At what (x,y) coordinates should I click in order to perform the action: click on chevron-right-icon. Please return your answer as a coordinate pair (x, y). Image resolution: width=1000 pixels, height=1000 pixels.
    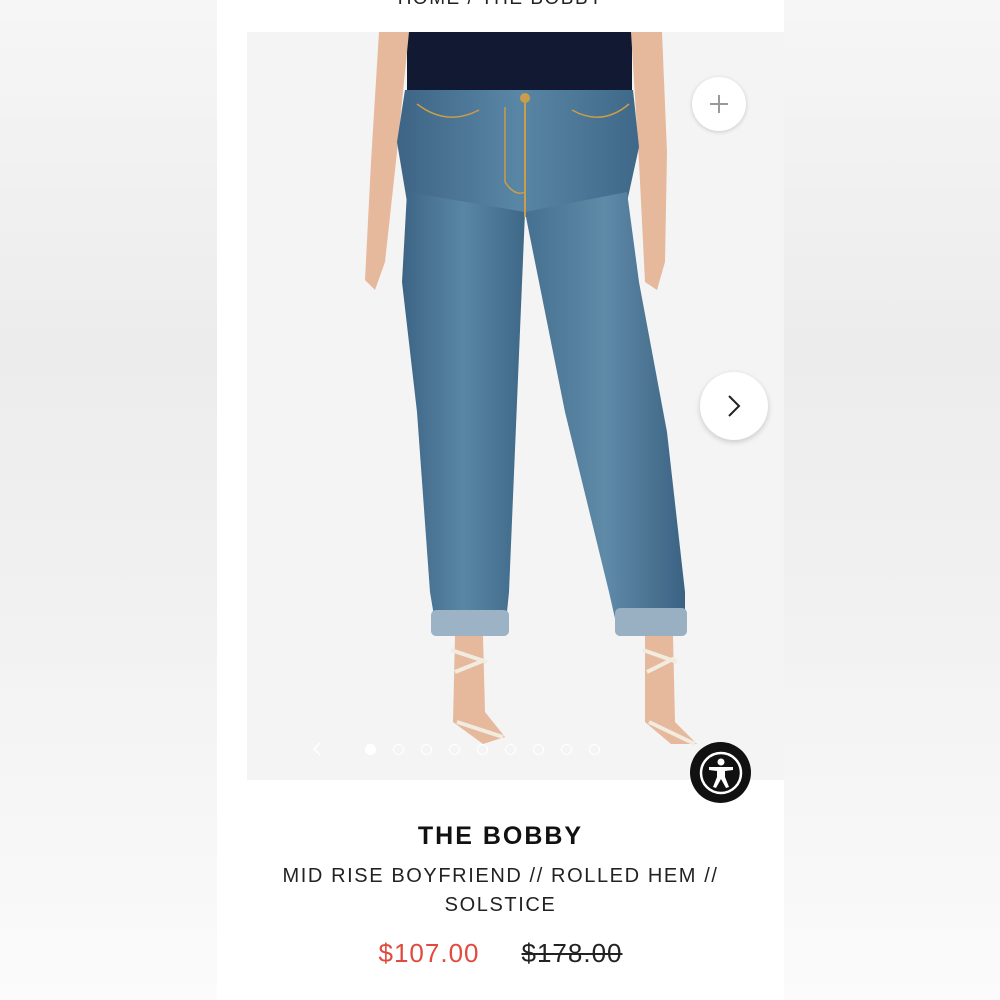
    Looking at the image, I should click on (734, 406).